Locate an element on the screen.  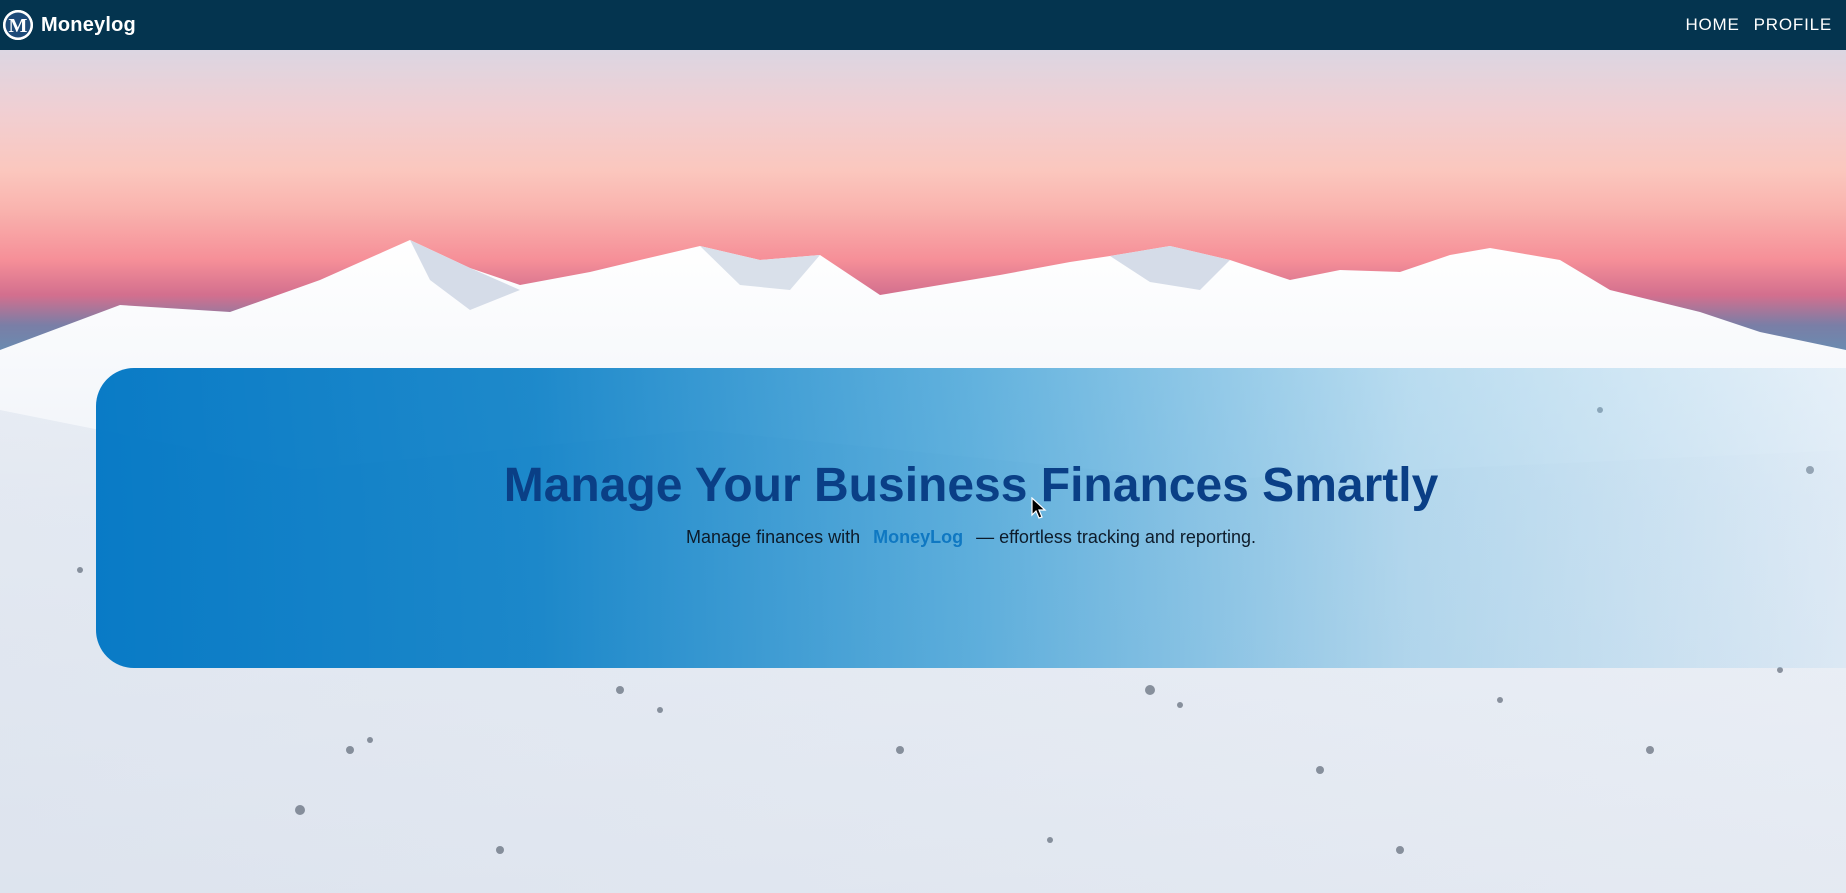
top-navbar: M Moneylog HOME PROFILE is located at coordinates (923, 25).